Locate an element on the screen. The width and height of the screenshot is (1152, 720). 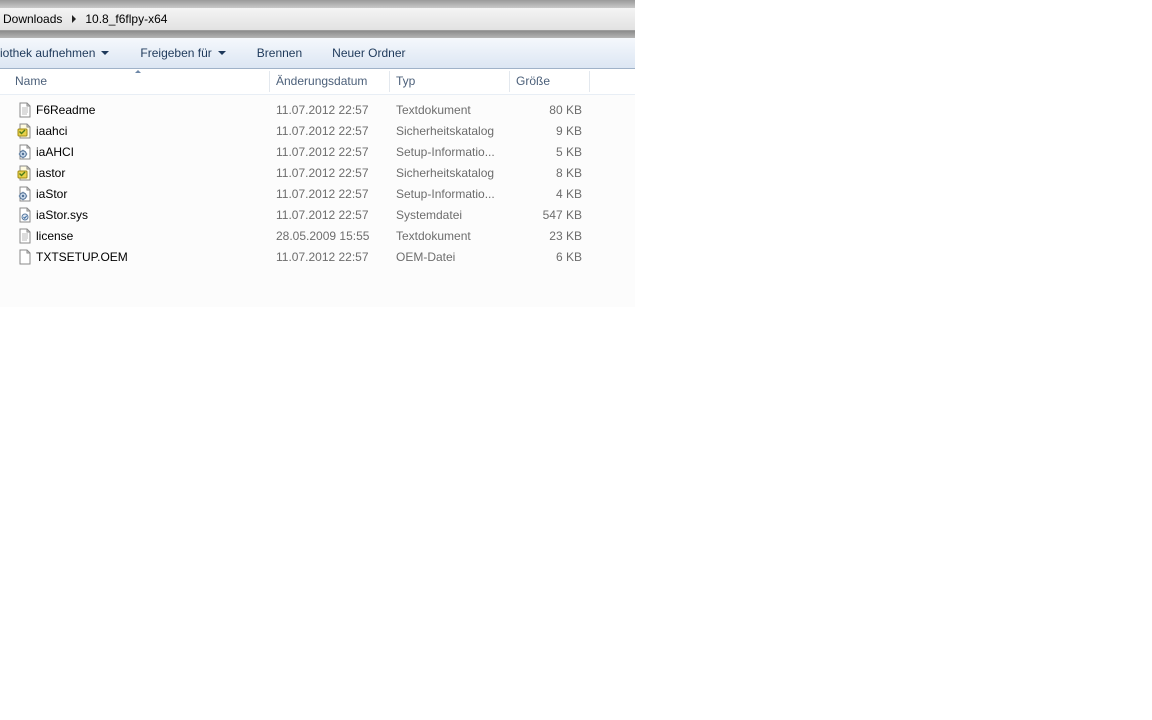
file-size: 5 KB is located at coordinates (568, 152).